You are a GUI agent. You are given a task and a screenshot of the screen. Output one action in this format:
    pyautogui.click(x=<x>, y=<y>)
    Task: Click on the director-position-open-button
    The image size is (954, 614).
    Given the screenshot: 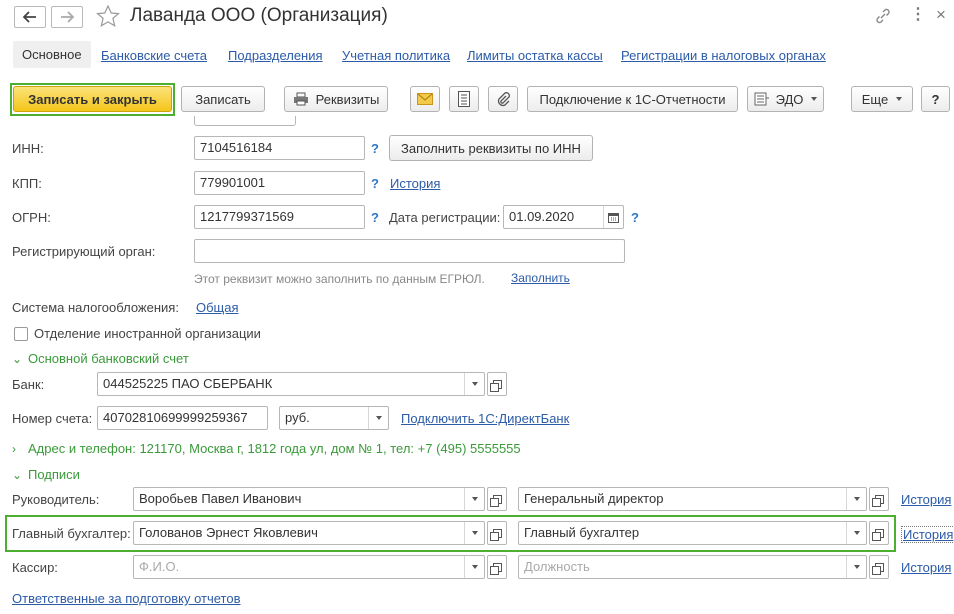 What is the action you would take?
    pyautogui.click(x=879, y=499)
    